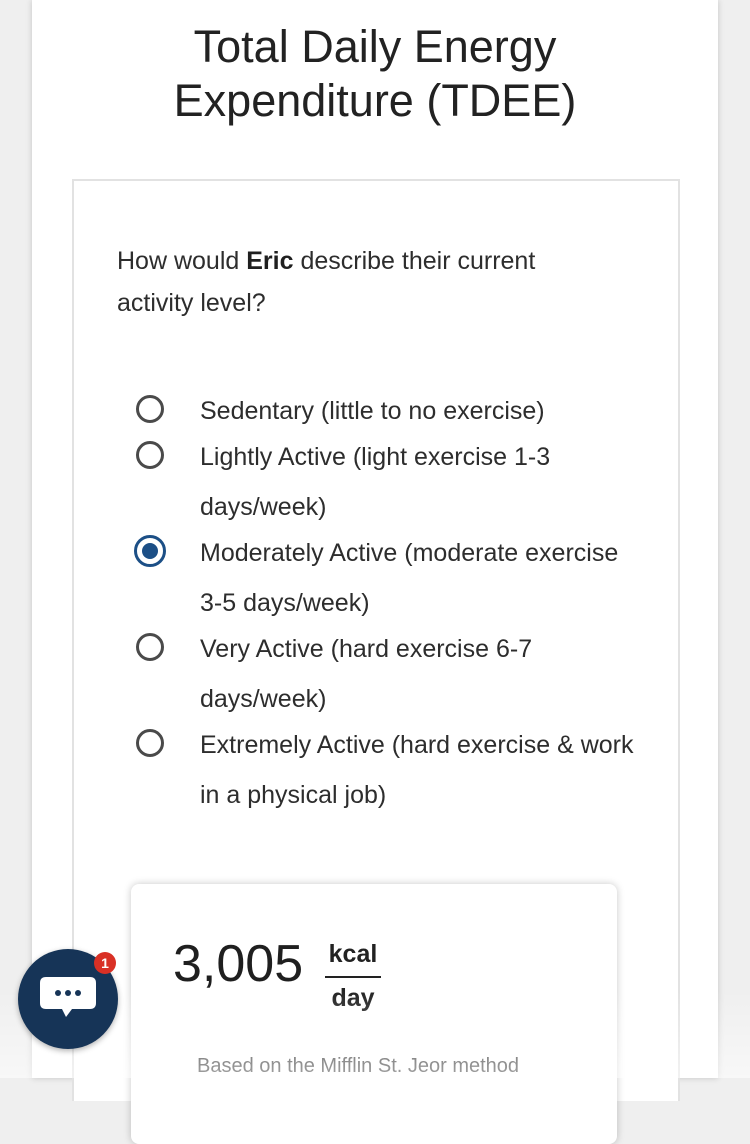 The width and height of the screenshot is (750, 1144). Describe the element at coordinates (375, 74) in the screenshot. I see `page-title: Total Daily Energy Expenditure (TDEE)` at that location.